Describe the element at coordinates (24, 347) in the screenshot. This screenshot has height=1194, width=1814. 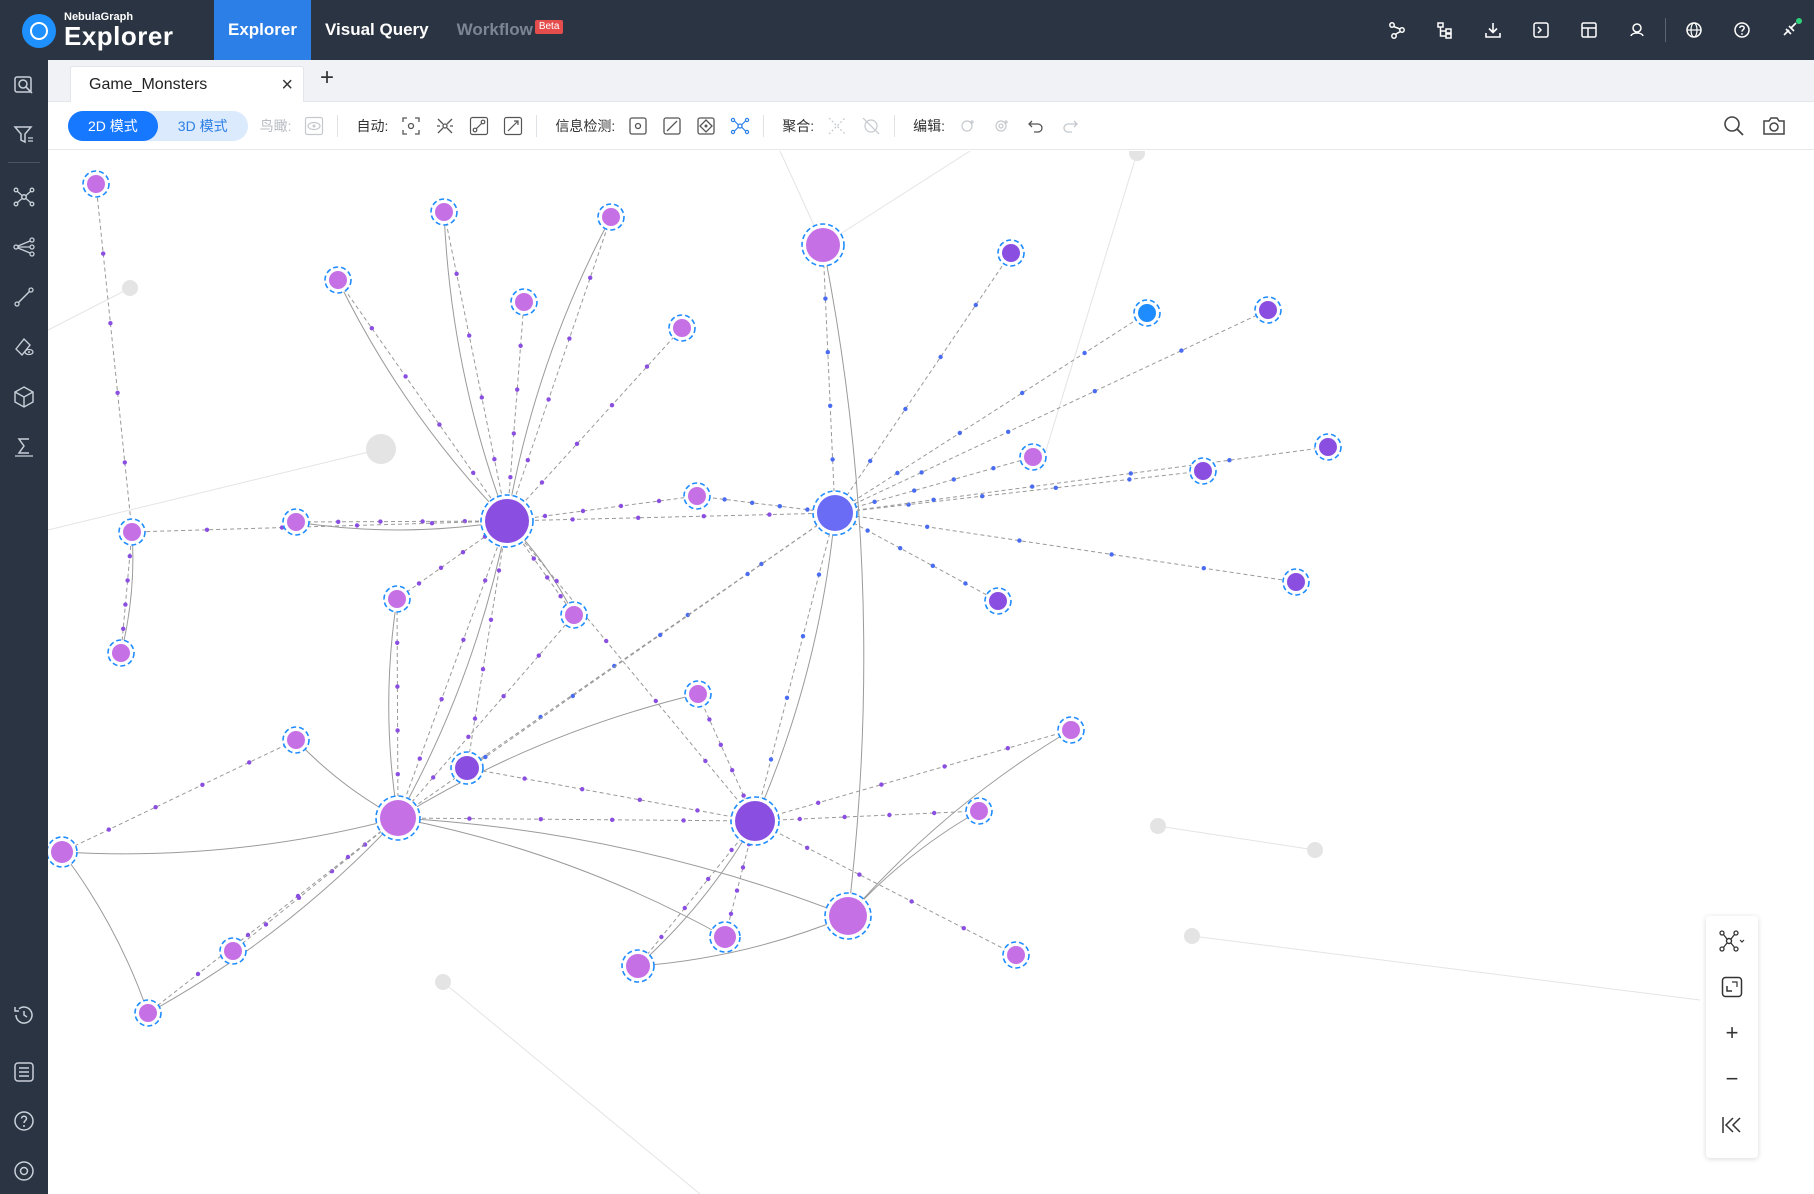
I see `property-view-icon` at that location.